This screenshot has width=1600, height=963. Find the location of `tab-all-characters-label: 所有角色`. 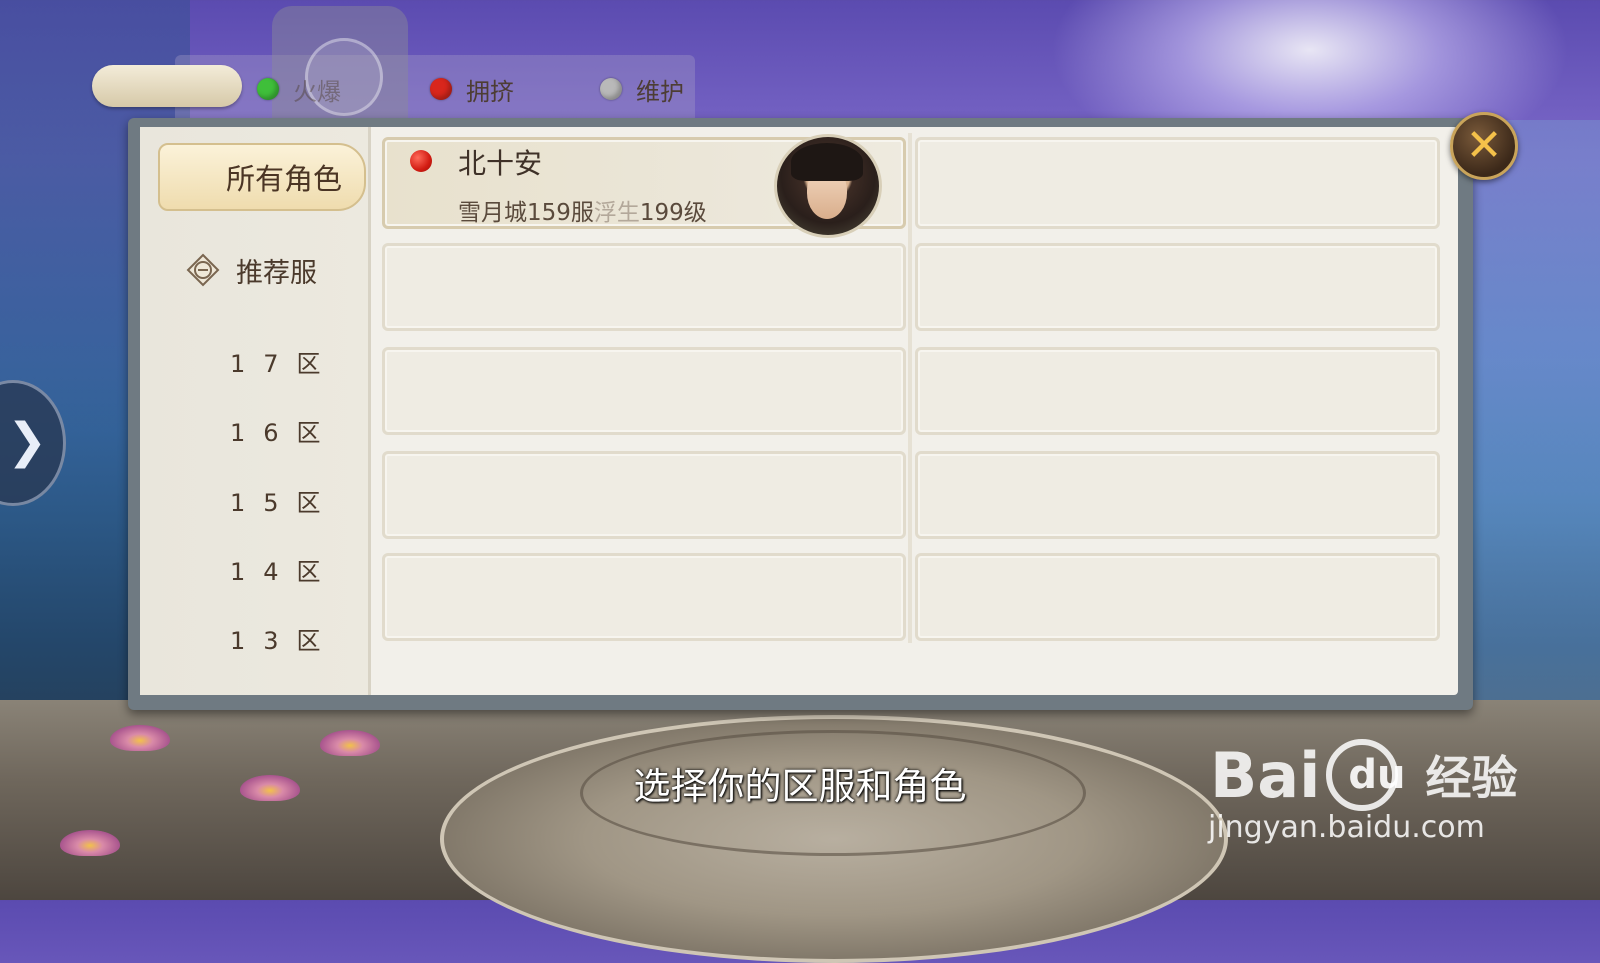

tab-all-characters-label: 所有角色 is located at coordinates (283, 179).